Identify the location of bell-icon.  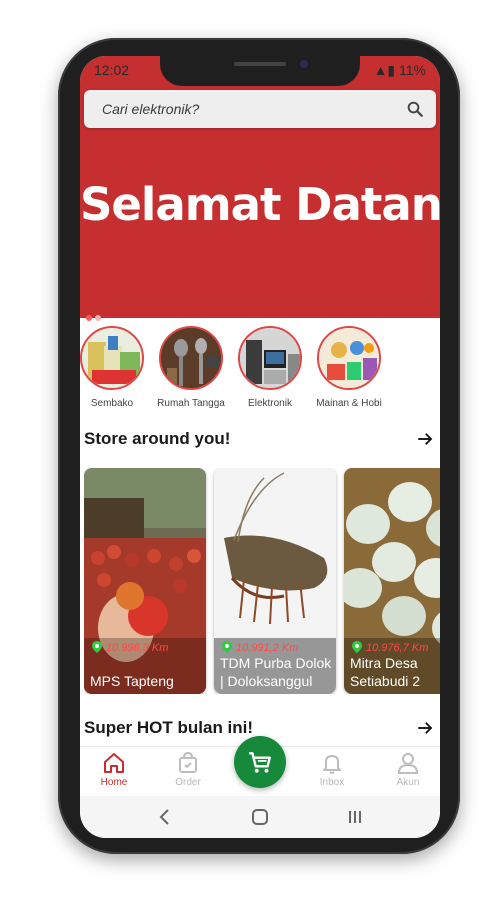
(332, 764).